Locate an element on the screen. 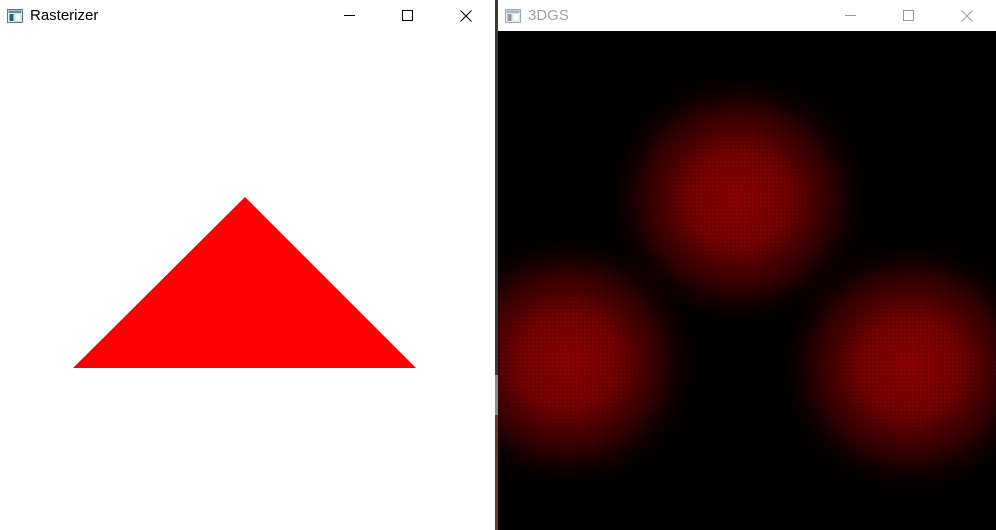 The width and height of the screenshot is (996, 530). red-triangle is located at coordinates (244, 282).